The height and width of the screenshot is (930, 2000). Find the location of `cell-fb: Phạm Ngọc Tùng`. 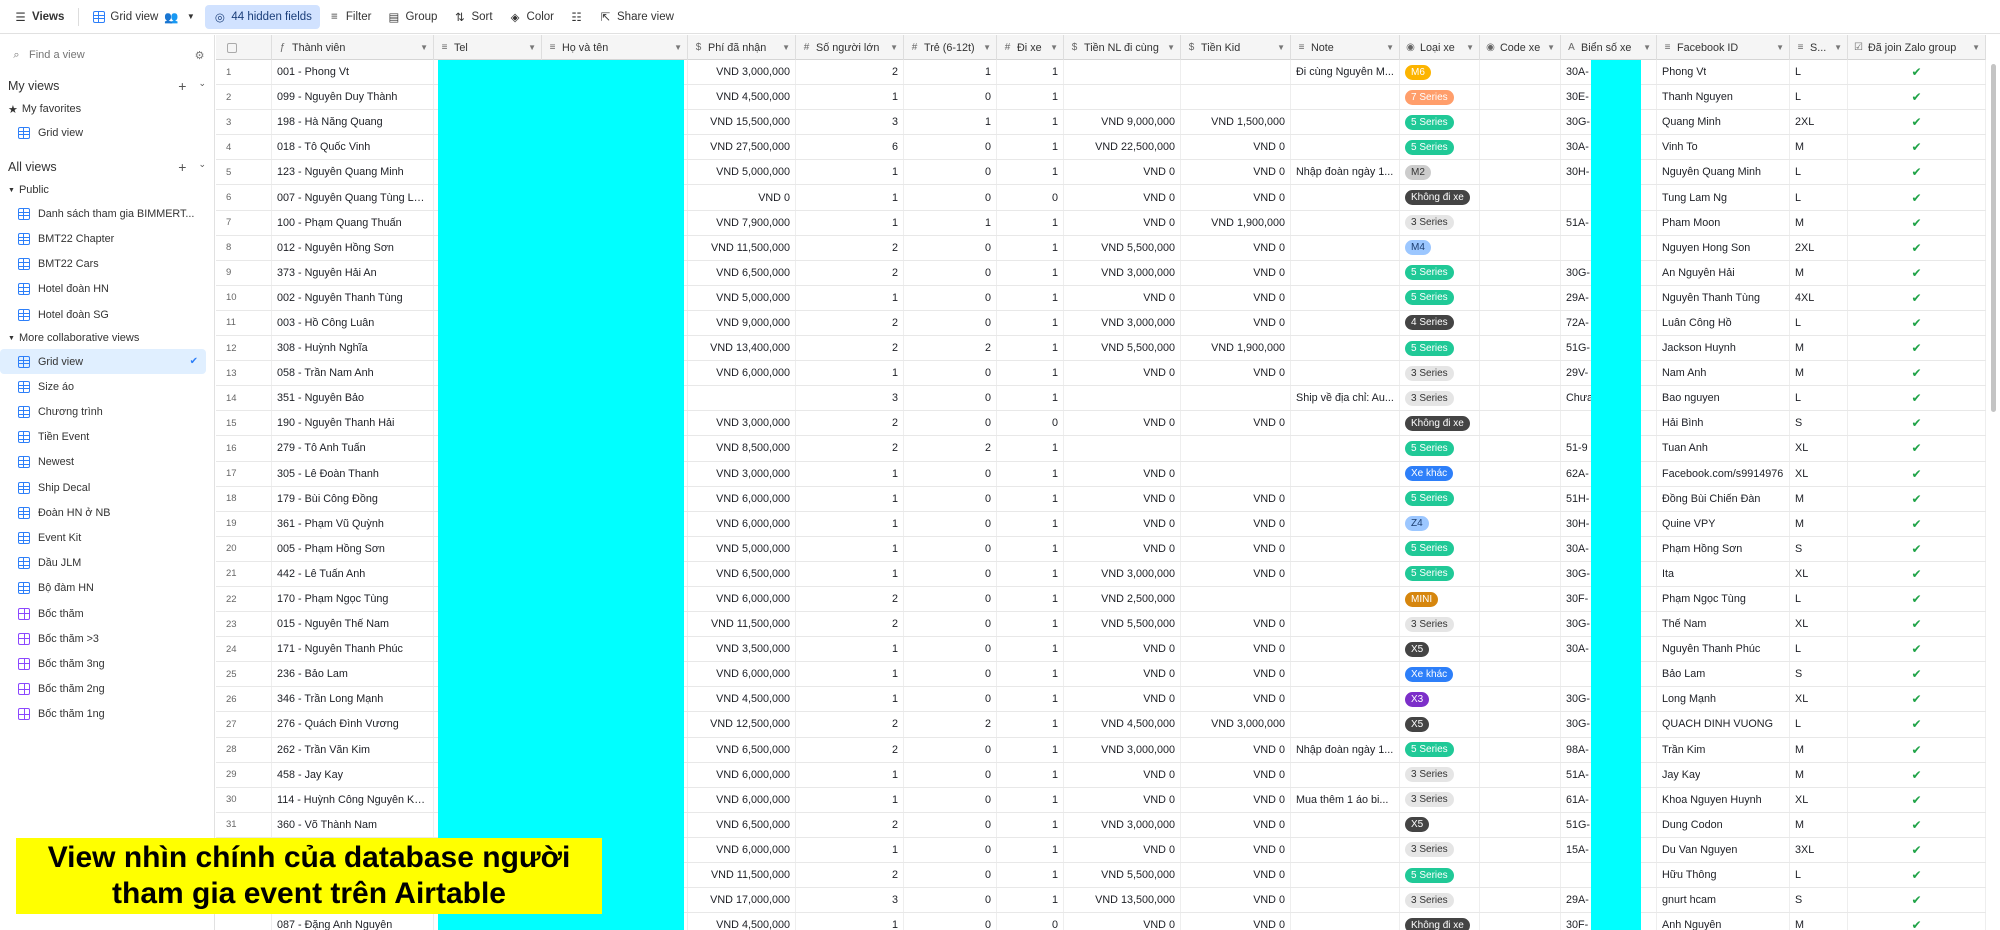

cell-fb: Phạm Ngọc Tùng is located at coordinates (1723, 599).